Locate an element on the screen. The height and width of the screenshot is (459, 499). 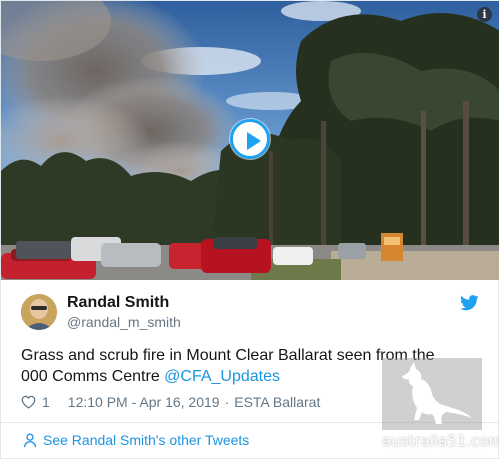
person-icon is located at coordinates (30, 440).